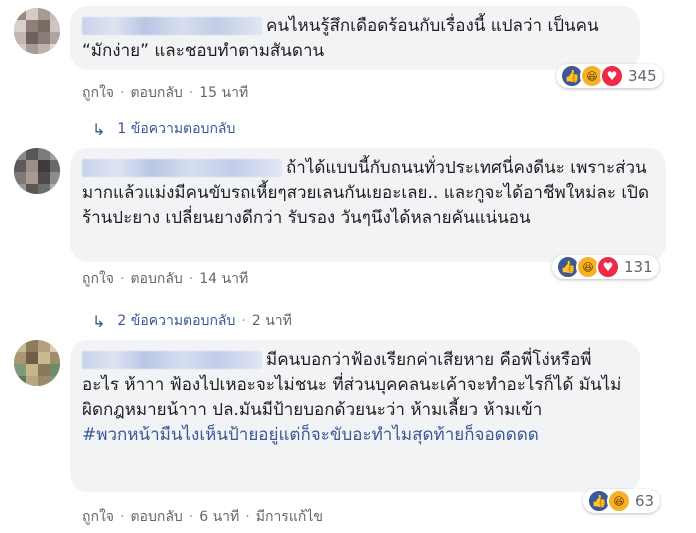  Describe the element at coordinates (638, 267) in the screenshot. I see `reaction-count: 131` at that location.